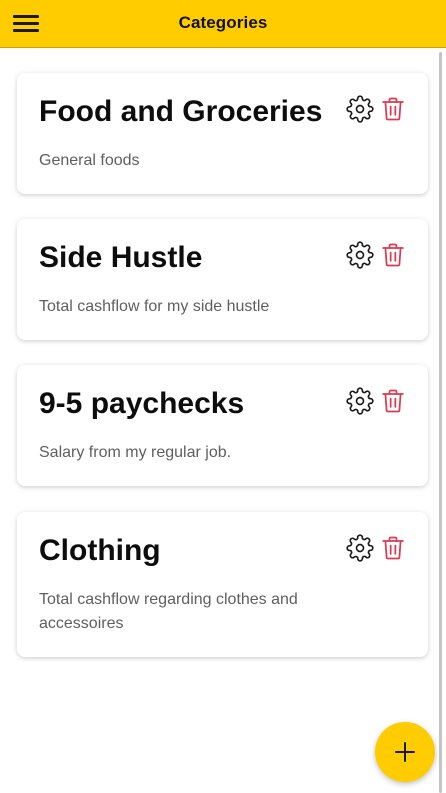  I want to click on category-card: Food and Groceries General foods, so click(222, 133).